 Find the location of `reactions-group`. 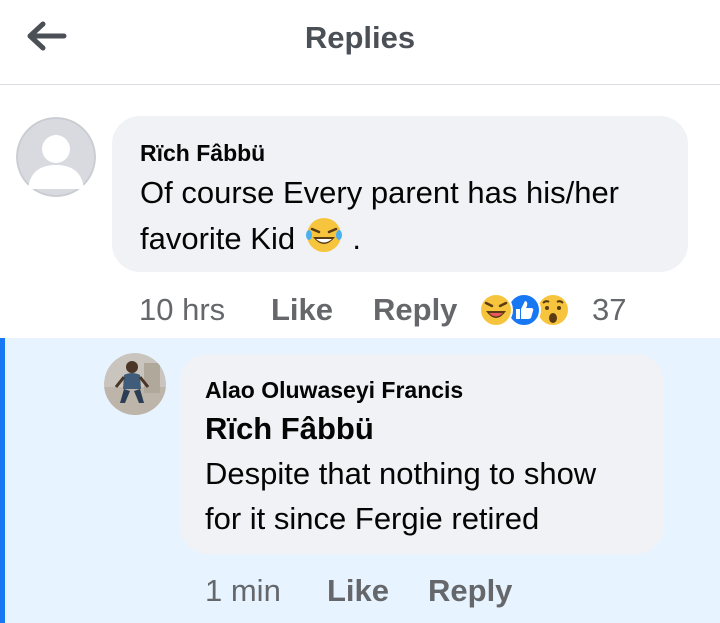

reactions-group is located at coordinates (524, 310).